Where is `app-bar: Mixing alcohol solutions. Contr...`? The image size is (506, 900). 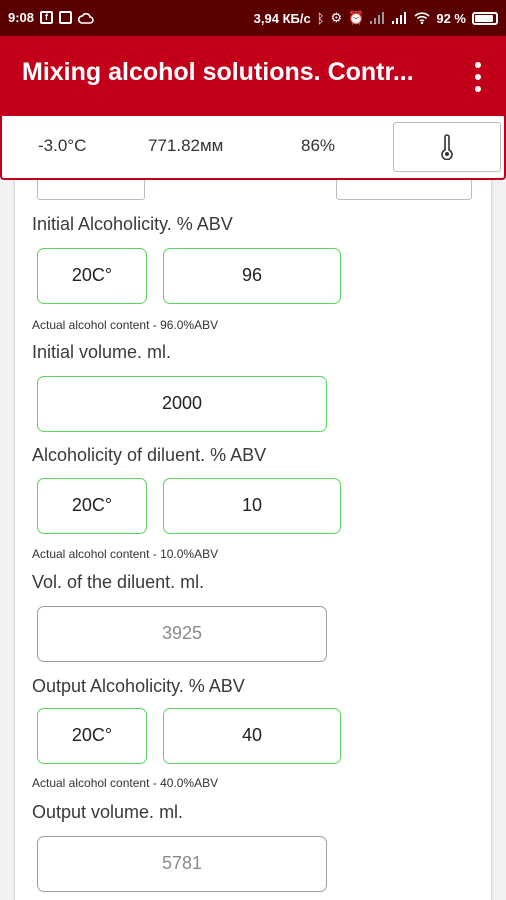
app-bar: Mixing alcohol solutions. Contr... is located at coordinates (253, 76).